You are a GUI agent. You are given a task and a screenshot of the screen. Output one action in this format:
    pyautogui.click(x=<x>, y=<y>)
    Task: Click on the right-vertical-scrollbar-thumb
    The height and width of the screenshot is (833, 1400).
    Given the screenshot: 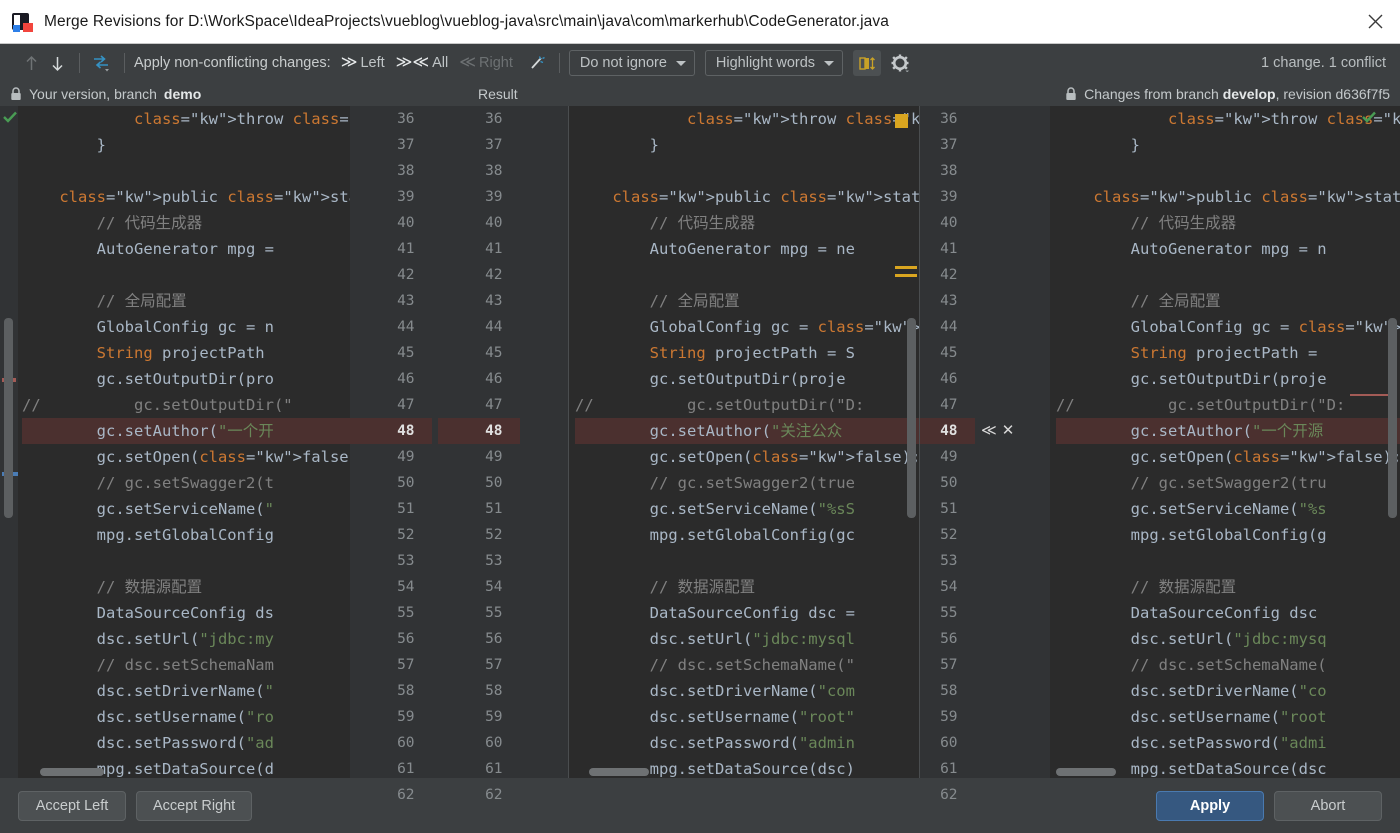 What is the action you would take?
    pyautogui.click(x=1392, y=418)
    